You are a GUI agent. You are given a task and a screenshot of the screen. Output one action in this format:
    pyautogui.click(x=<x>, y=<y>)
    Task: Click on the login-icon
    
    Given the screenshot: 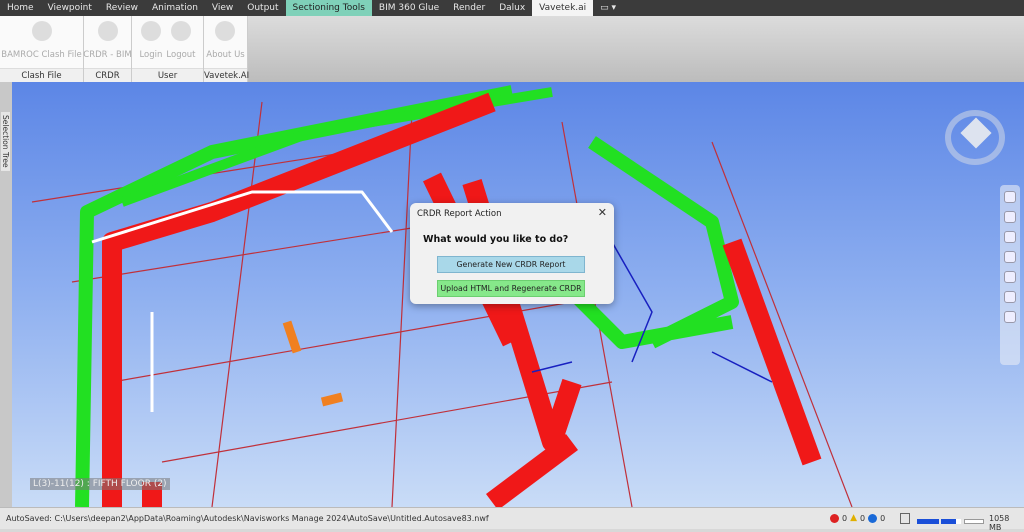 What is the action you would take?
    pyautogui.click(x=150, y=31)
    